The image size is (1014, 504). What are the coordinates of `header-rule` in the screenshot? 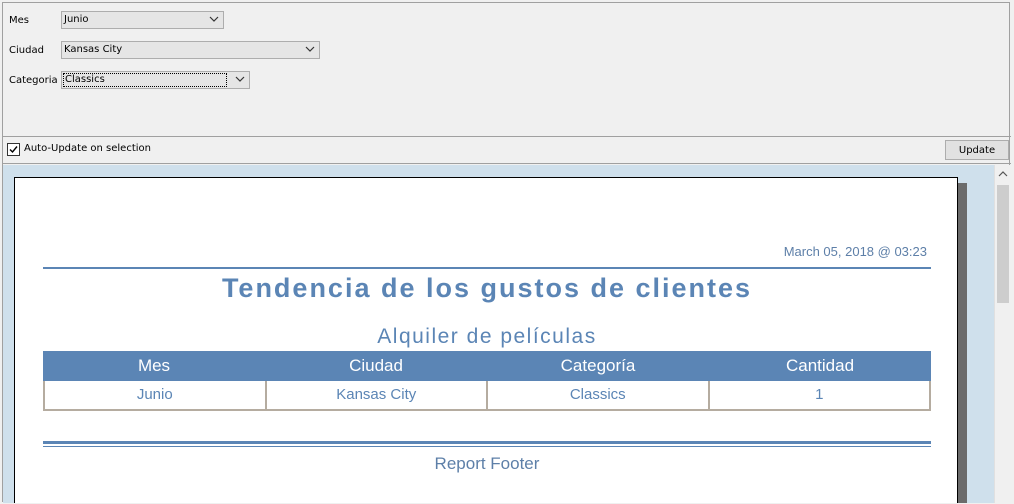 It's located at (487, 268).